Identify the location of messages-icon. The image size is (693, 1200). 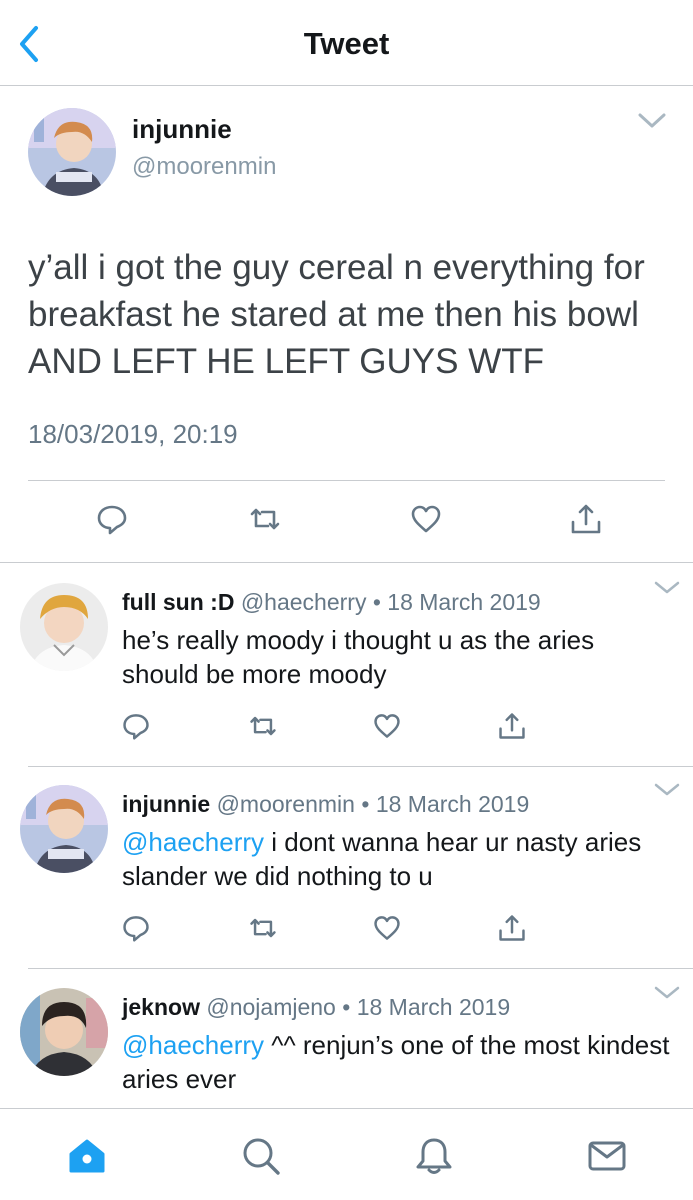
(607, 1156).